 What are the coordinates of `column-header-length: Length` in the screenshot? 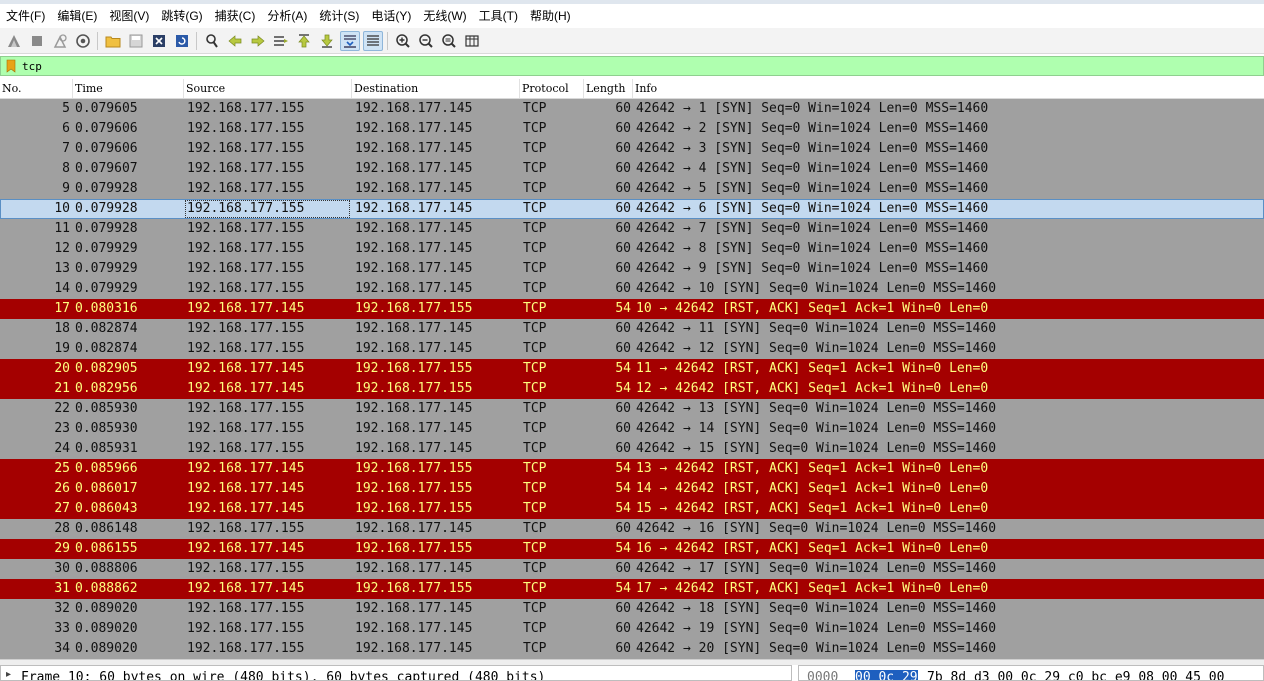 It's located at (608, 88).